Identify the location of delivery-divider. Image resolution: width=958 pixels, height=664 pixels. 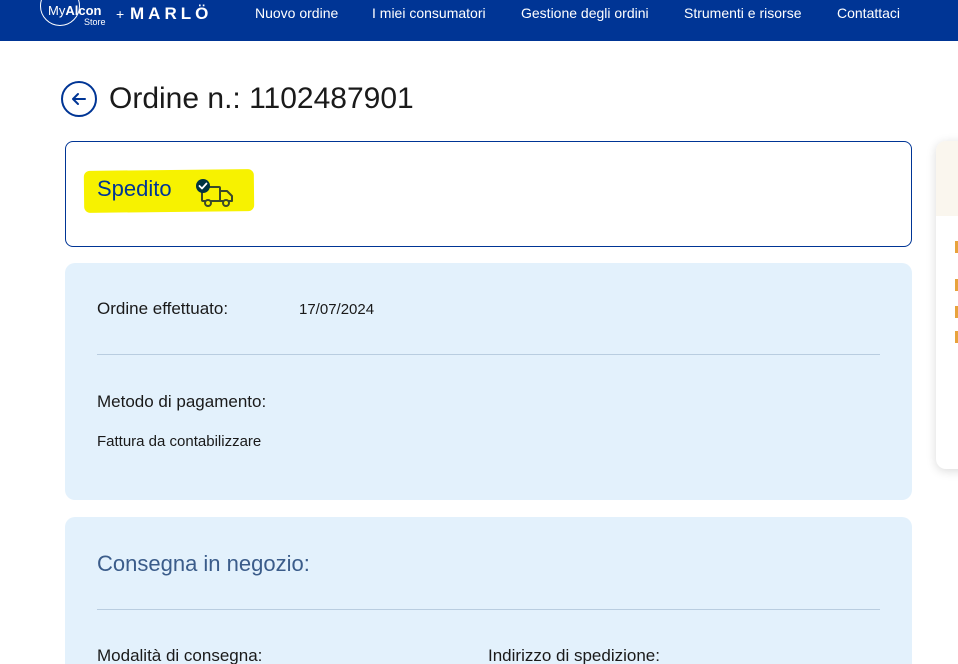
(488, 609).